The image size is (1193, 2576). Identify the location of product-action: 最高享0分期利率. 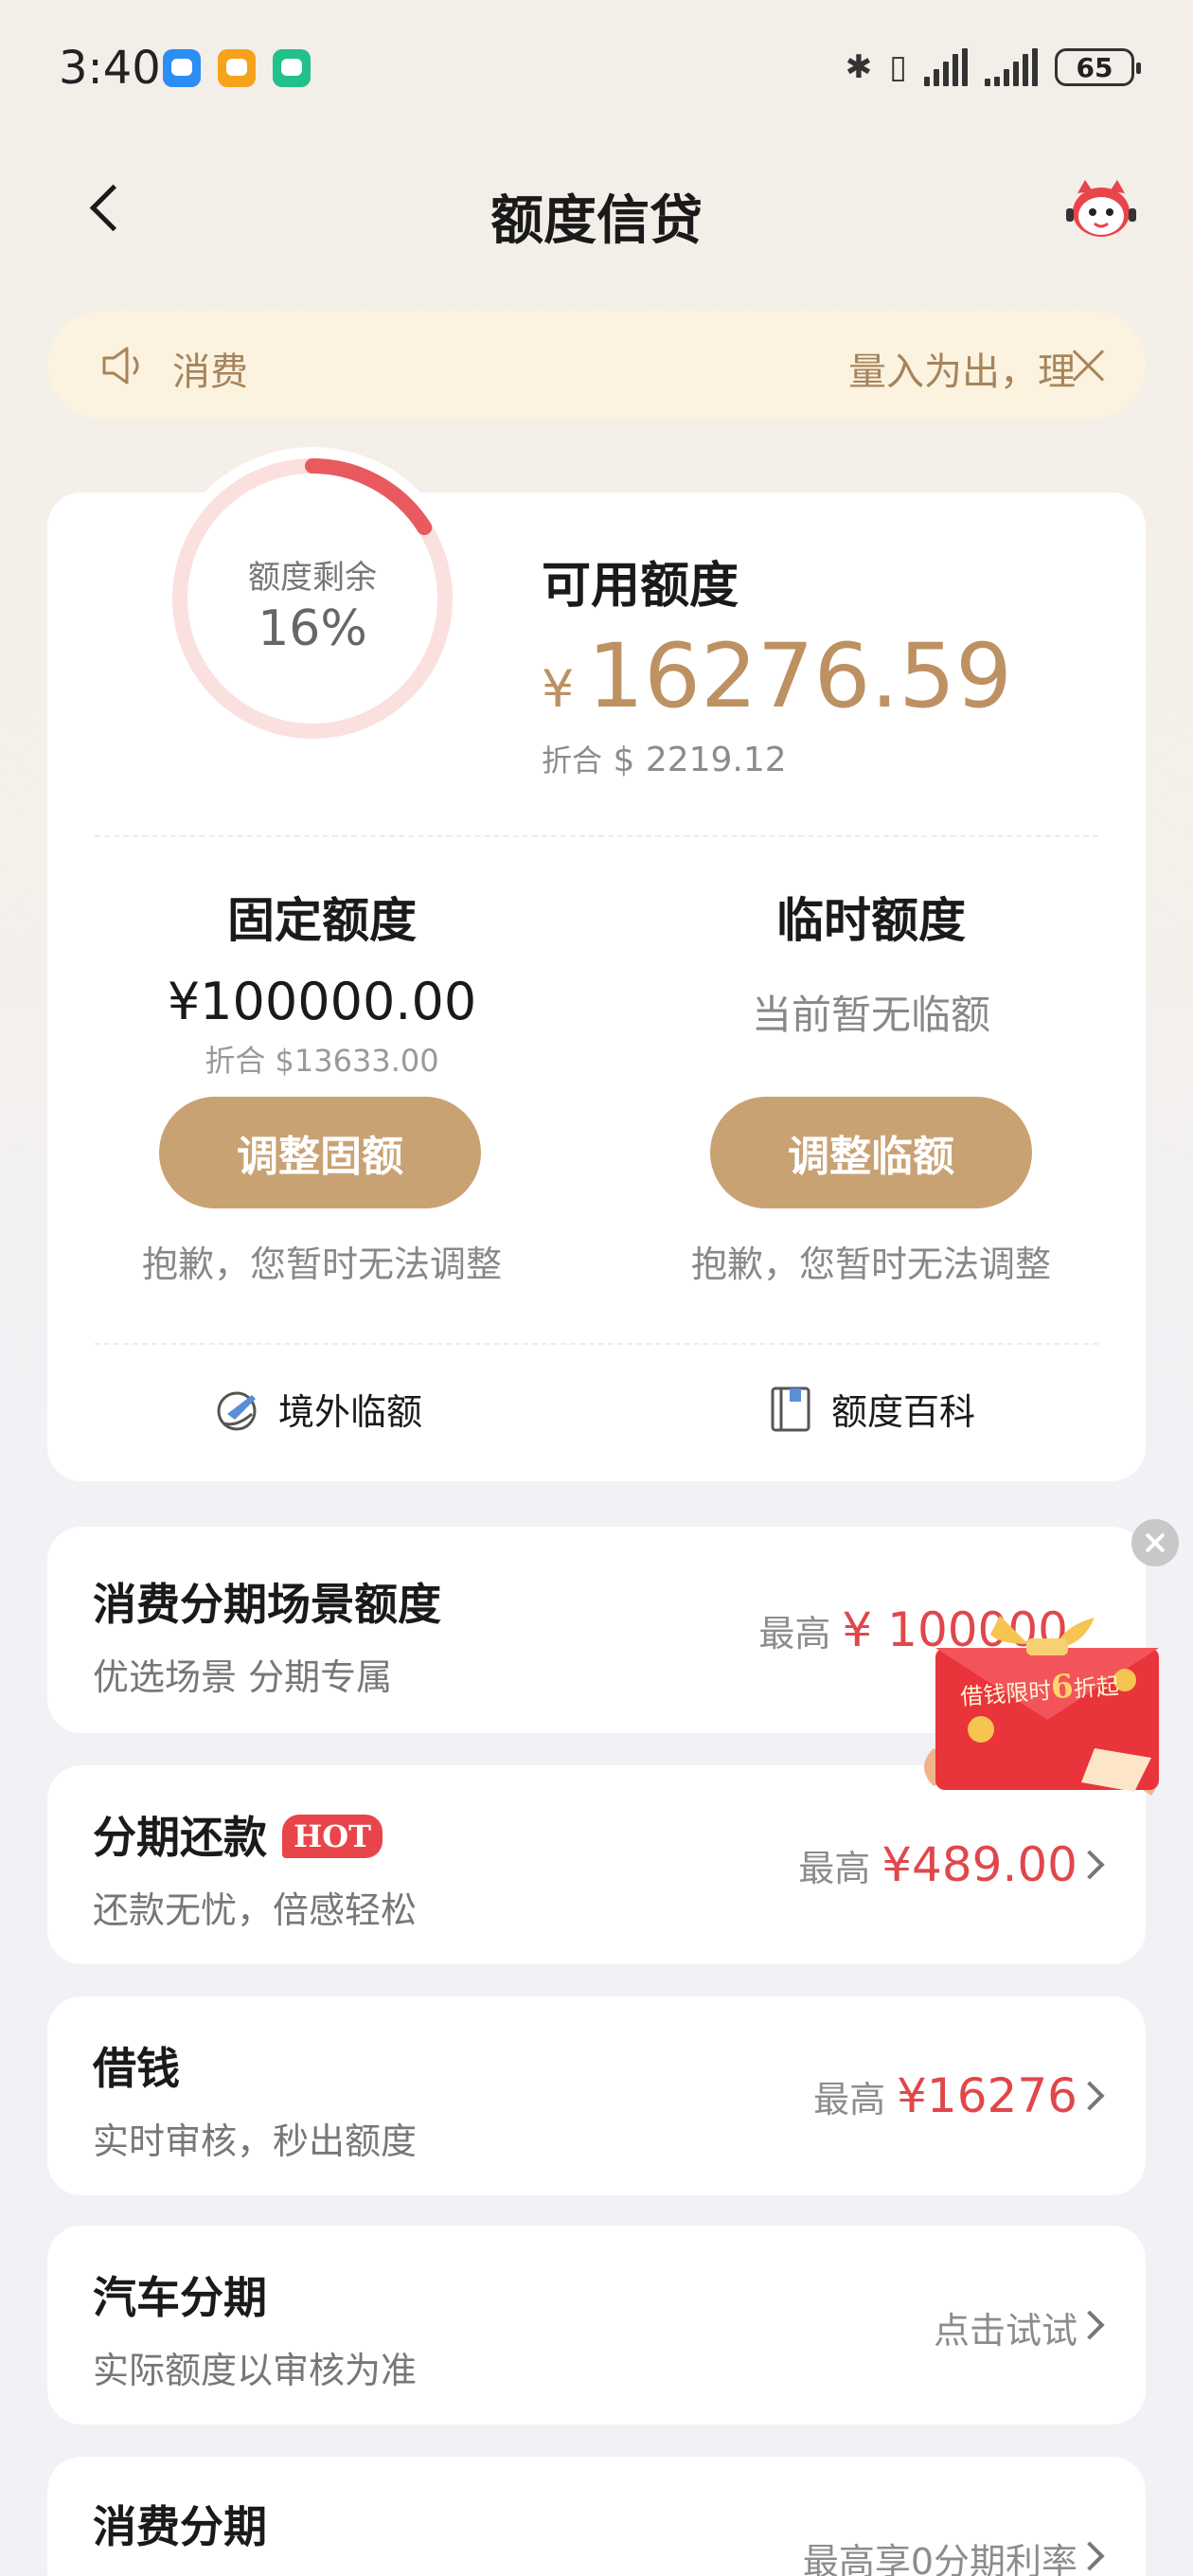
(940, 2554).